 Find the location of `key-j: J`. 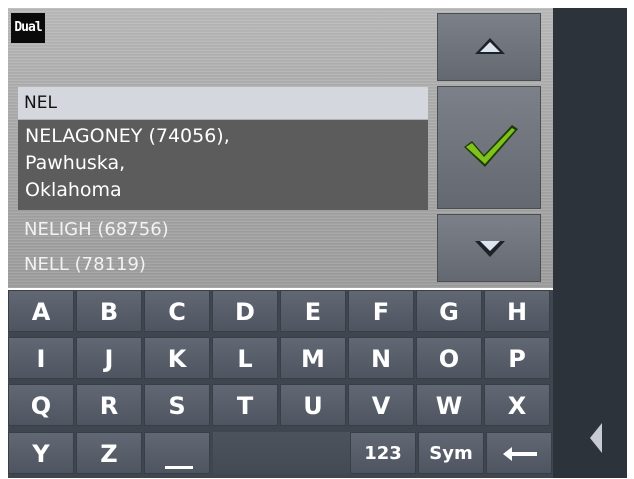

key-j: J is located at coordinates (109, 358).